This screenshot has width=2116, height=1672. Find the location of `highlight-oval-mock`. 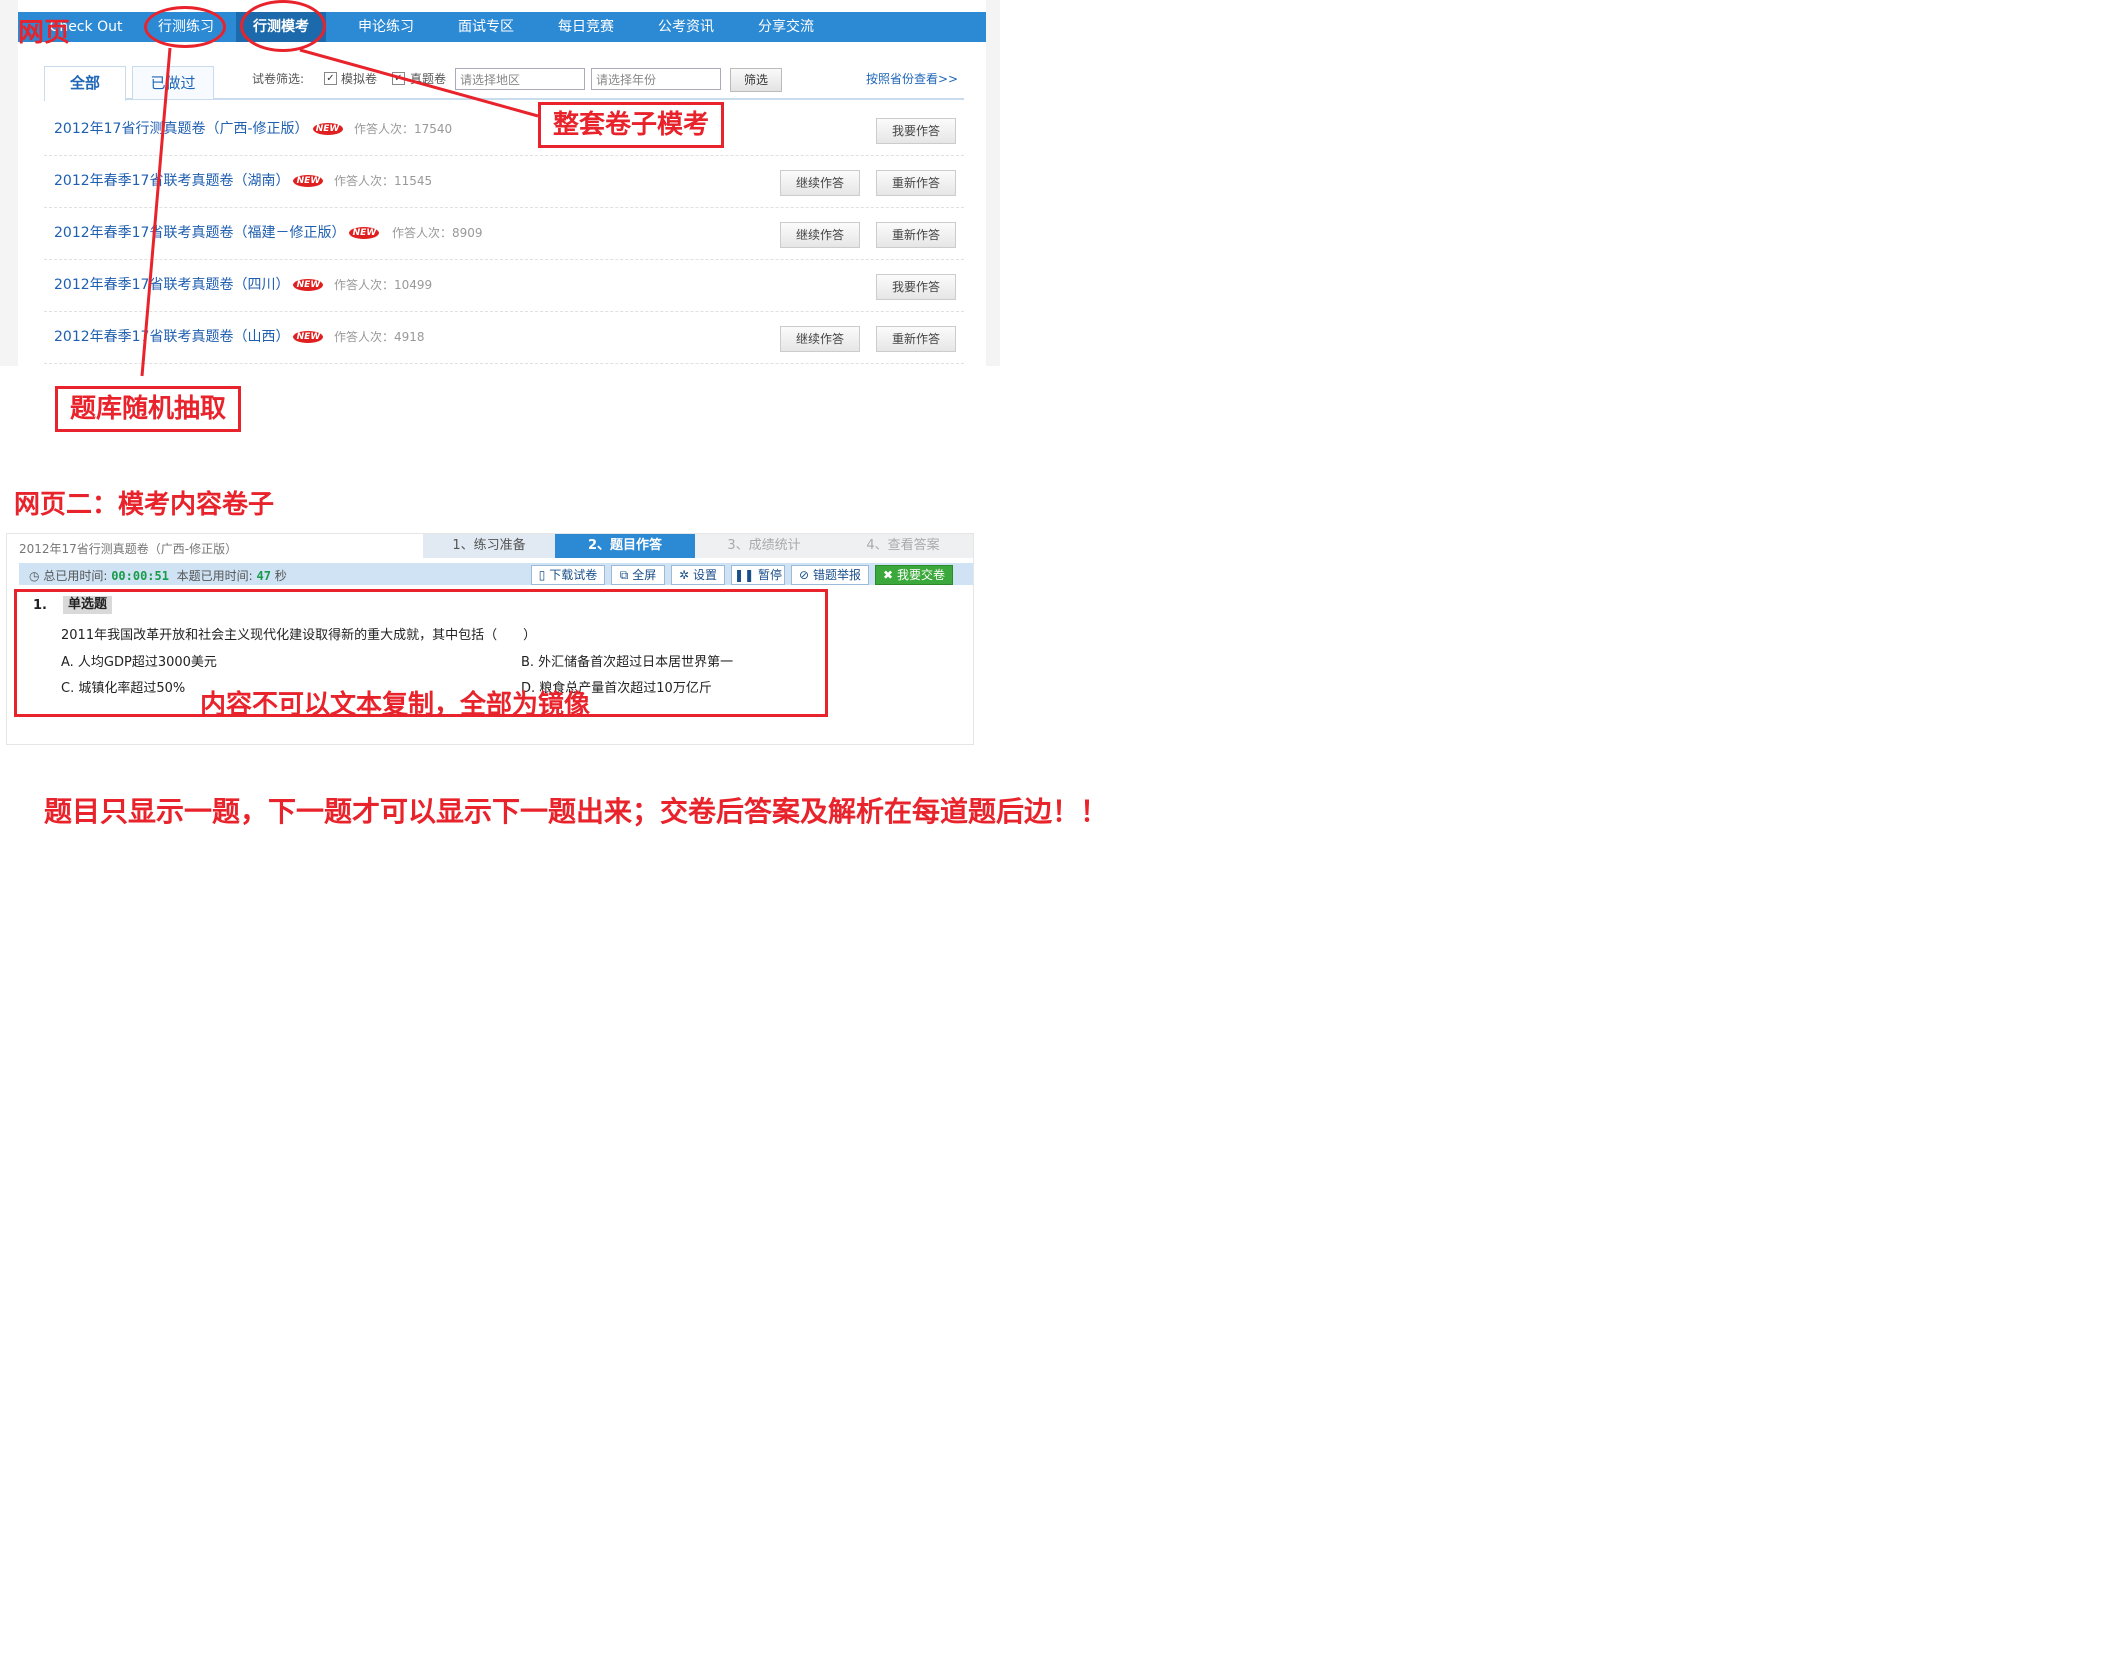

highlight-oval-mock is located at coordinates (283, 26).